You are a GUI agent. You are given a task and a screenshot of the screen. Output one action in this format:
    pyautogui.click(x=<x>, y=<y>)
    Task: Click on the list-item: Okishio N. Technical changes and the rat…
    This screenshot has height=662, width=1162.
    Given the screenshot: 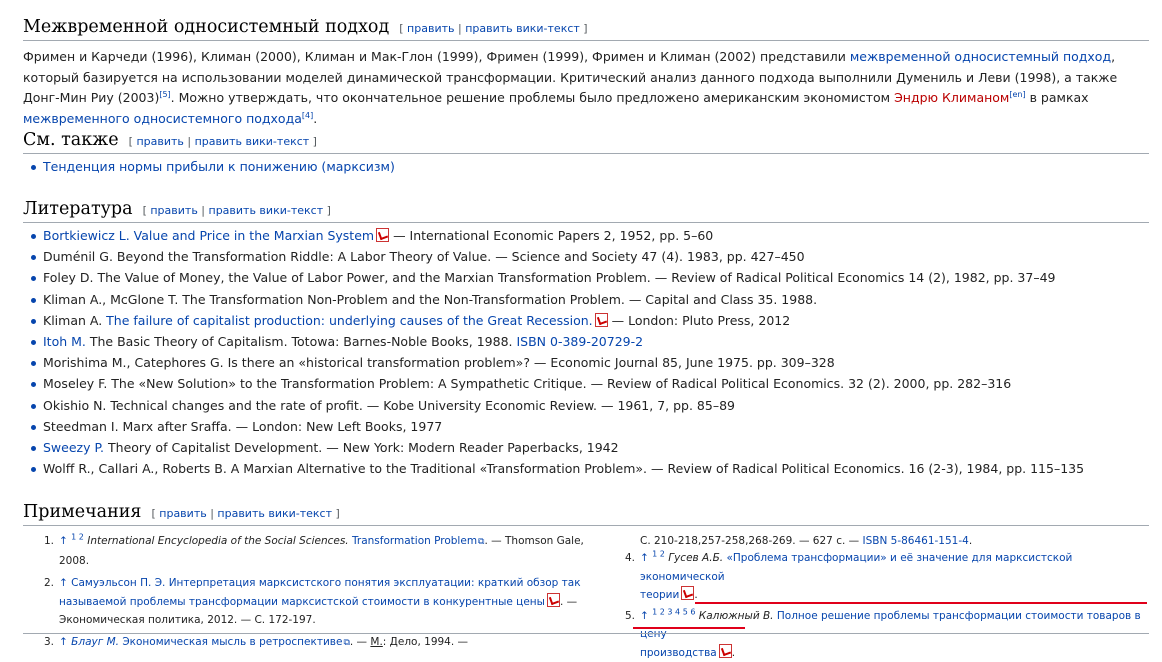 What is the action you would take?
    pyautogui.click(x=557, y=405)
    